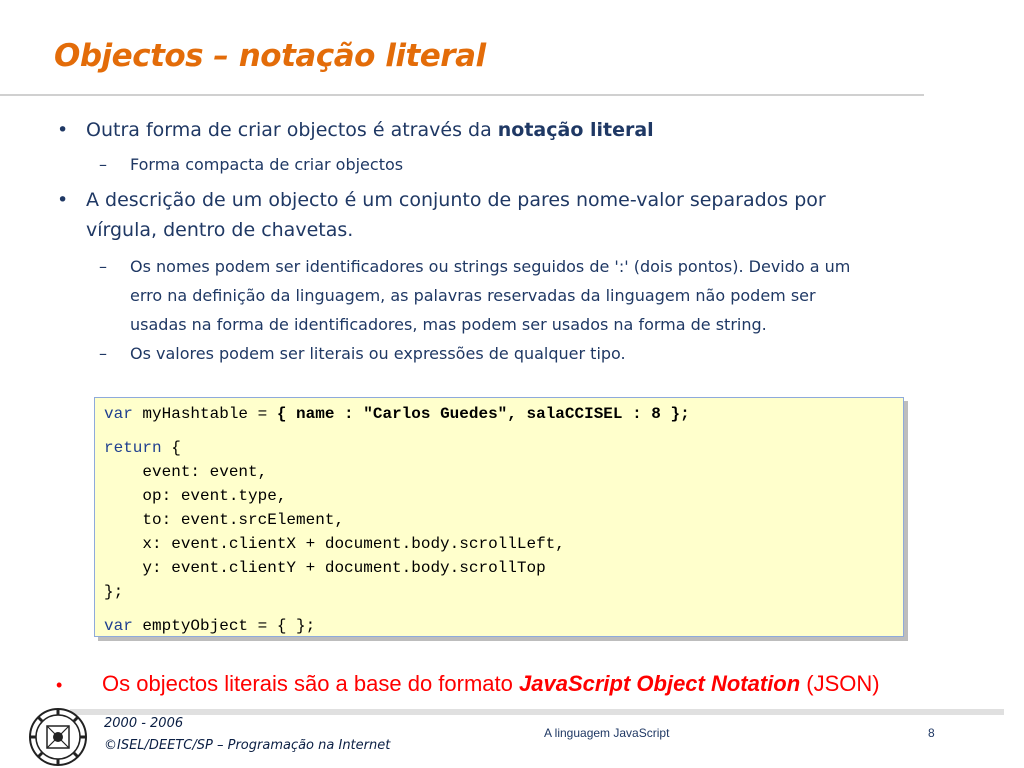 The width and height of the screenshot is (1024, 768). Describe the element at coordinates (537, 712) in the screenshot. I see `footer-divider` at that location.